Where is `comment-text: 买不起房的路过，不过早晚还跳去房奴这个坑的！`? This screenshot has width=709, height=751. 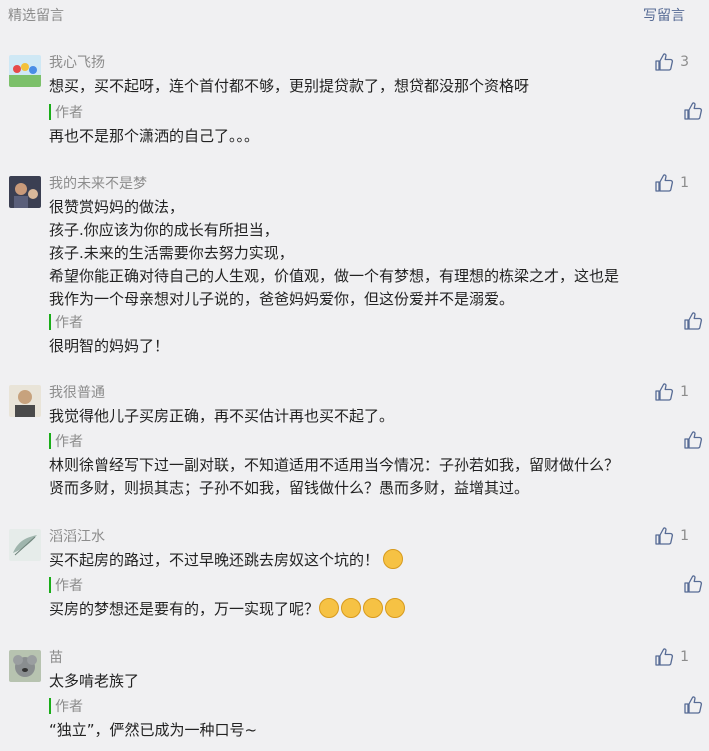 comment-text: 买不起房的路过，不过早晚还跳去房奴这个坑的！ is located at coordinates (369, 560).